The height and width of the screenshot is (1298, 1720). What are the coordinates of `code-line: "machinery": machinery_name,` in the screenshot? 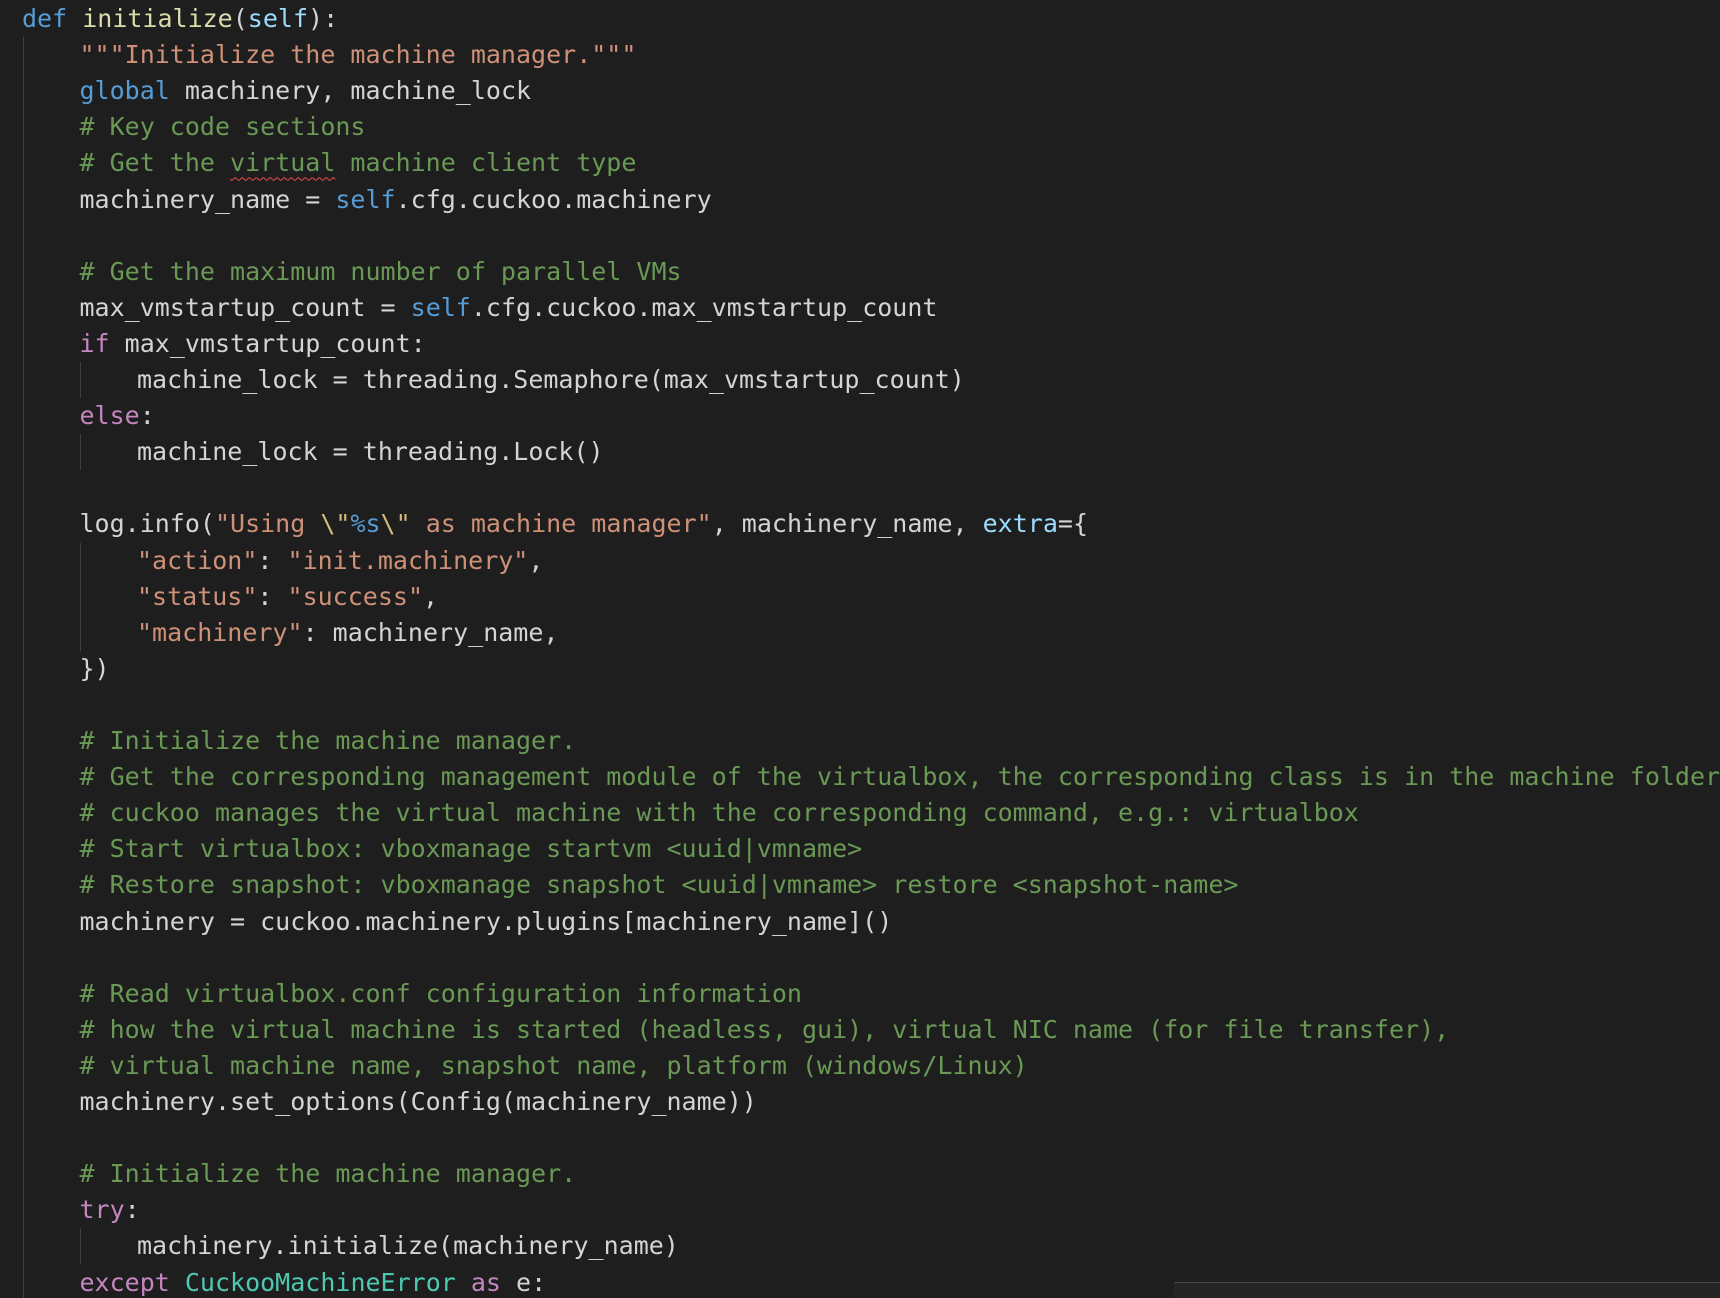 It's located at (347, 633).